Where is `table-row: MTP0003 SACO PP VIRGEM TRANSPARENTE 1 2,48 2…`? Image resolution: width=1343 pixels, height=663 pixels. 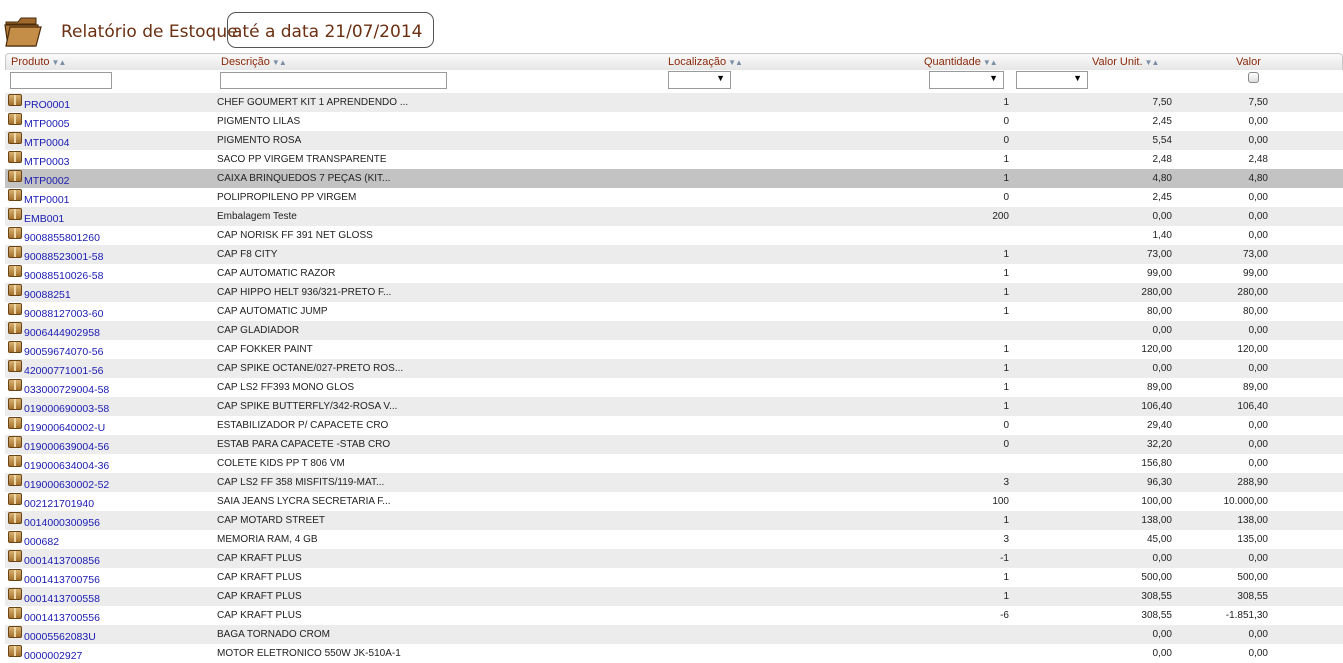
table-row: MTP0003 SACO PP VIRGEM TRANSPARENTE 1 2,48 2… is located at coordinates (674, 159).